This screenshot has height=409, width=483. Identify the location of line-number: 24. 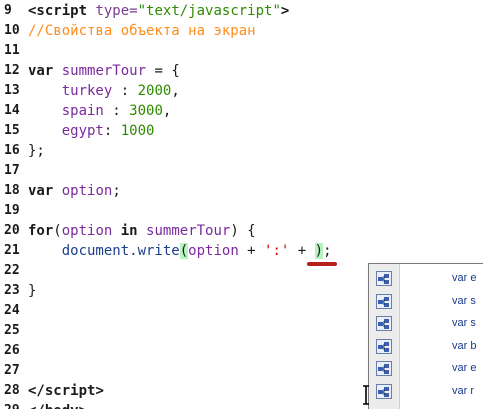
(12, 310).